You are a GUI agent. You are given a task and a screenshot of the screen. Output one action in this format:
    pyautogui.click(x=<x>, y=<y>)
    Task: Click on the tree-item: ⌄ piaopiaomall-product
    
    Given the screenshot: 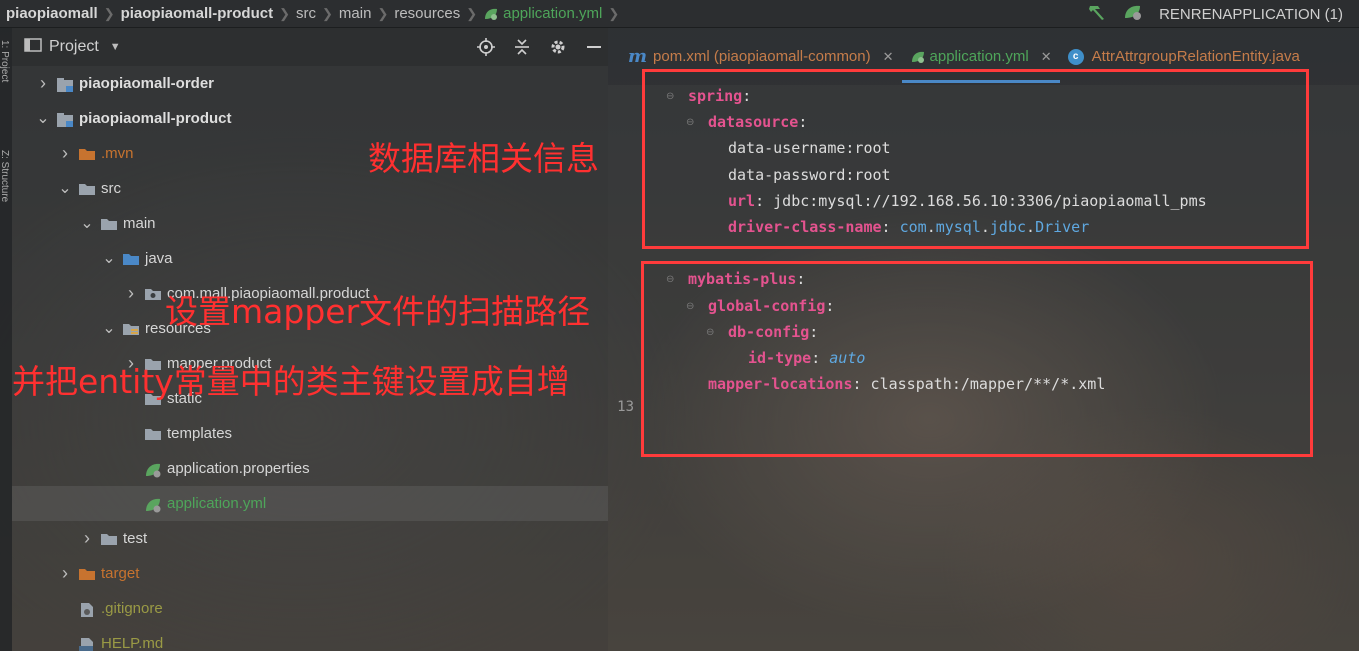 What is the action you would take?
    pyautogui.click(x=310, y=118)
    